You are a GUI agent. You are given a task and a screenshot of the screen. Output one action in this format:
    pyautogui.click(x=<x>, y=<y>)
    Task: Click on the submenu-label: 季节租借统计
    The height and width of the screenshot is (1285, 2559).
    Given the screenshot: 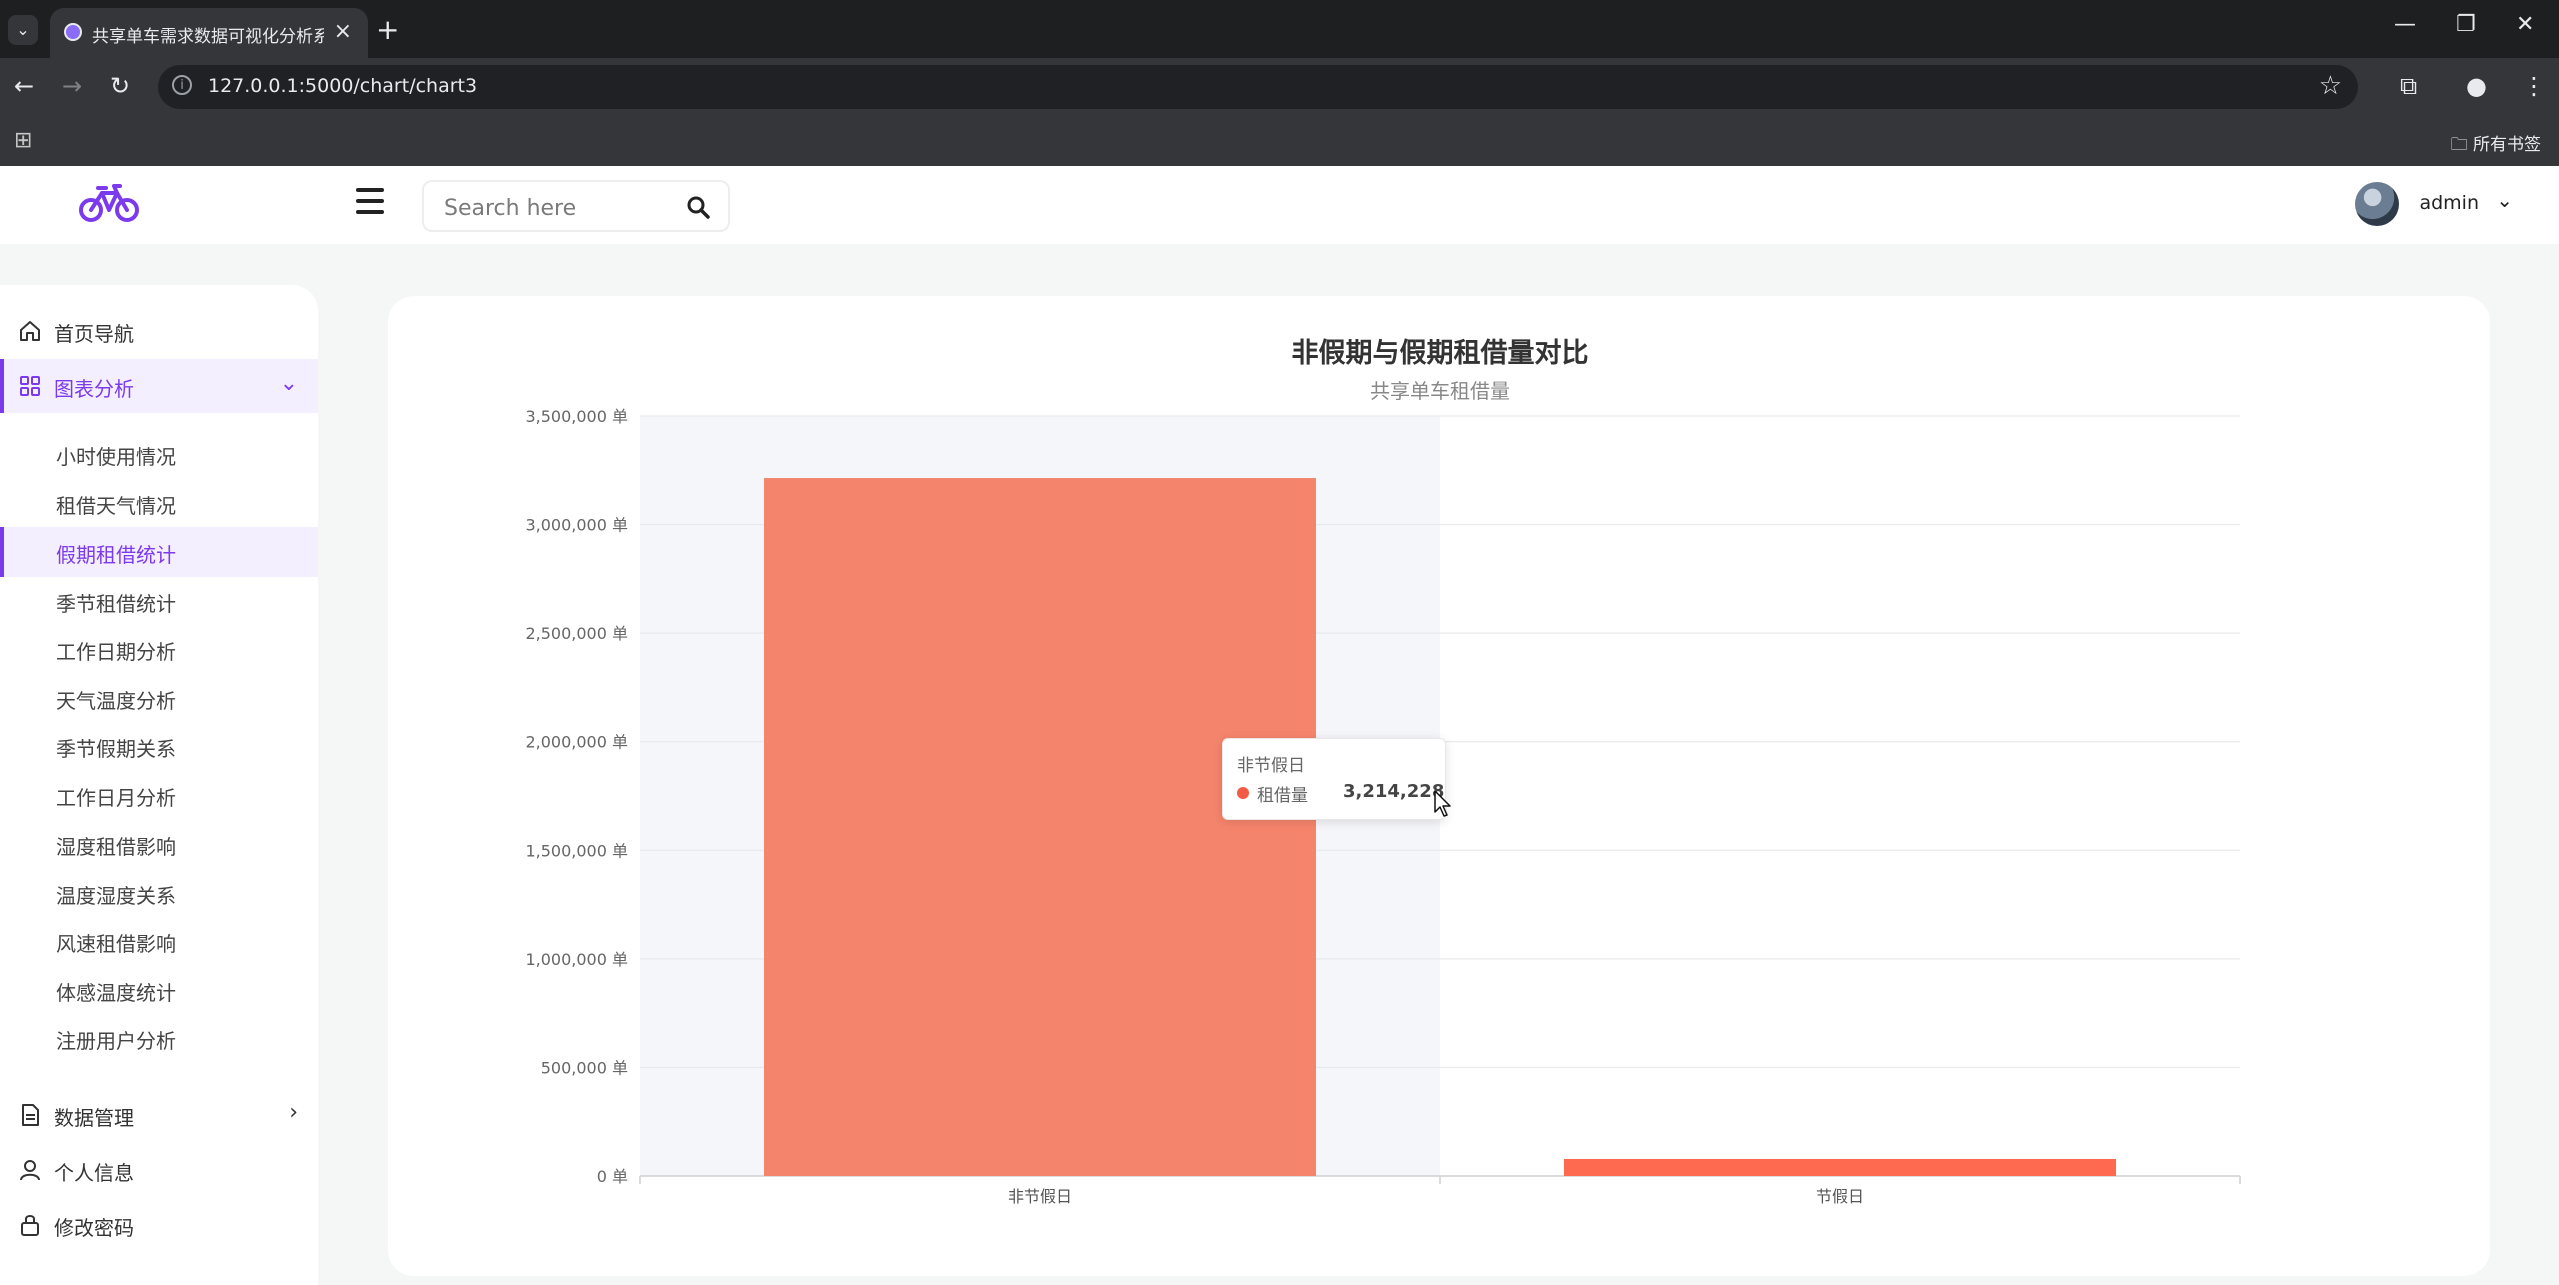 What is the action you would take?
    pyautogui.click(x=116, y=604)
    